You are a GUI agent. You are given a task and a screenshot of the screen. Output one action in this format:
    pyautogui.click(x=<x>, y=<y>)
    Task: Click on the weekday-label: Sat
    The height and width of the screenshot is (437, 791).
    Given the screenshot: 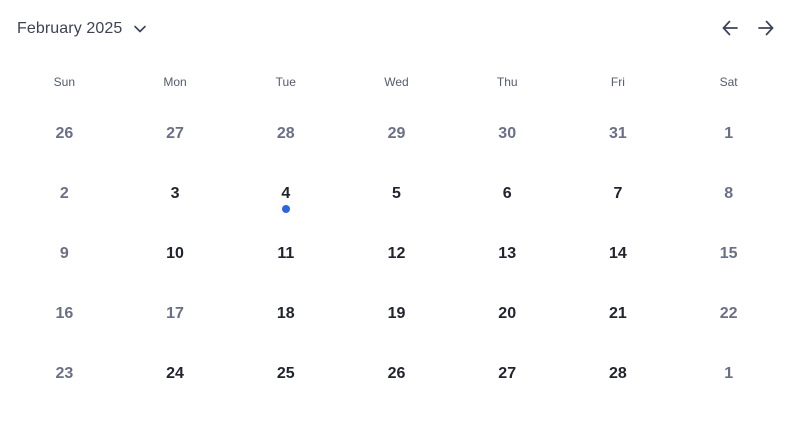 What is the action you would take?
    pyautogui.click(x=728, y=82)
    